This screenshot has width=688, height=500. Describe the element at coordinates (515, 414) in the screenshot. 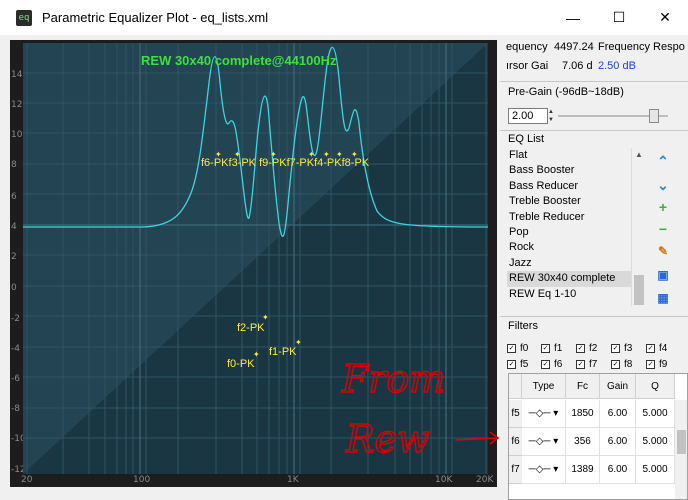

I see `row-header: f5` at that location.